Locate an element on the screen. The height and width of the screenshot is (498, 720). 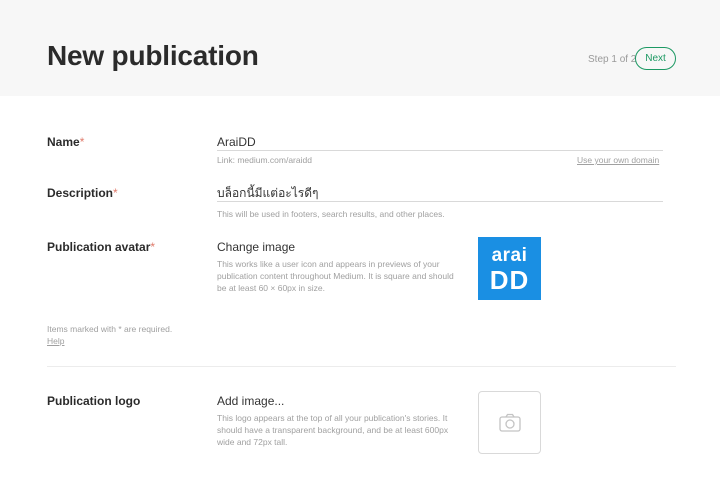
name-label-text: Name is located at coordinates (63, 142).